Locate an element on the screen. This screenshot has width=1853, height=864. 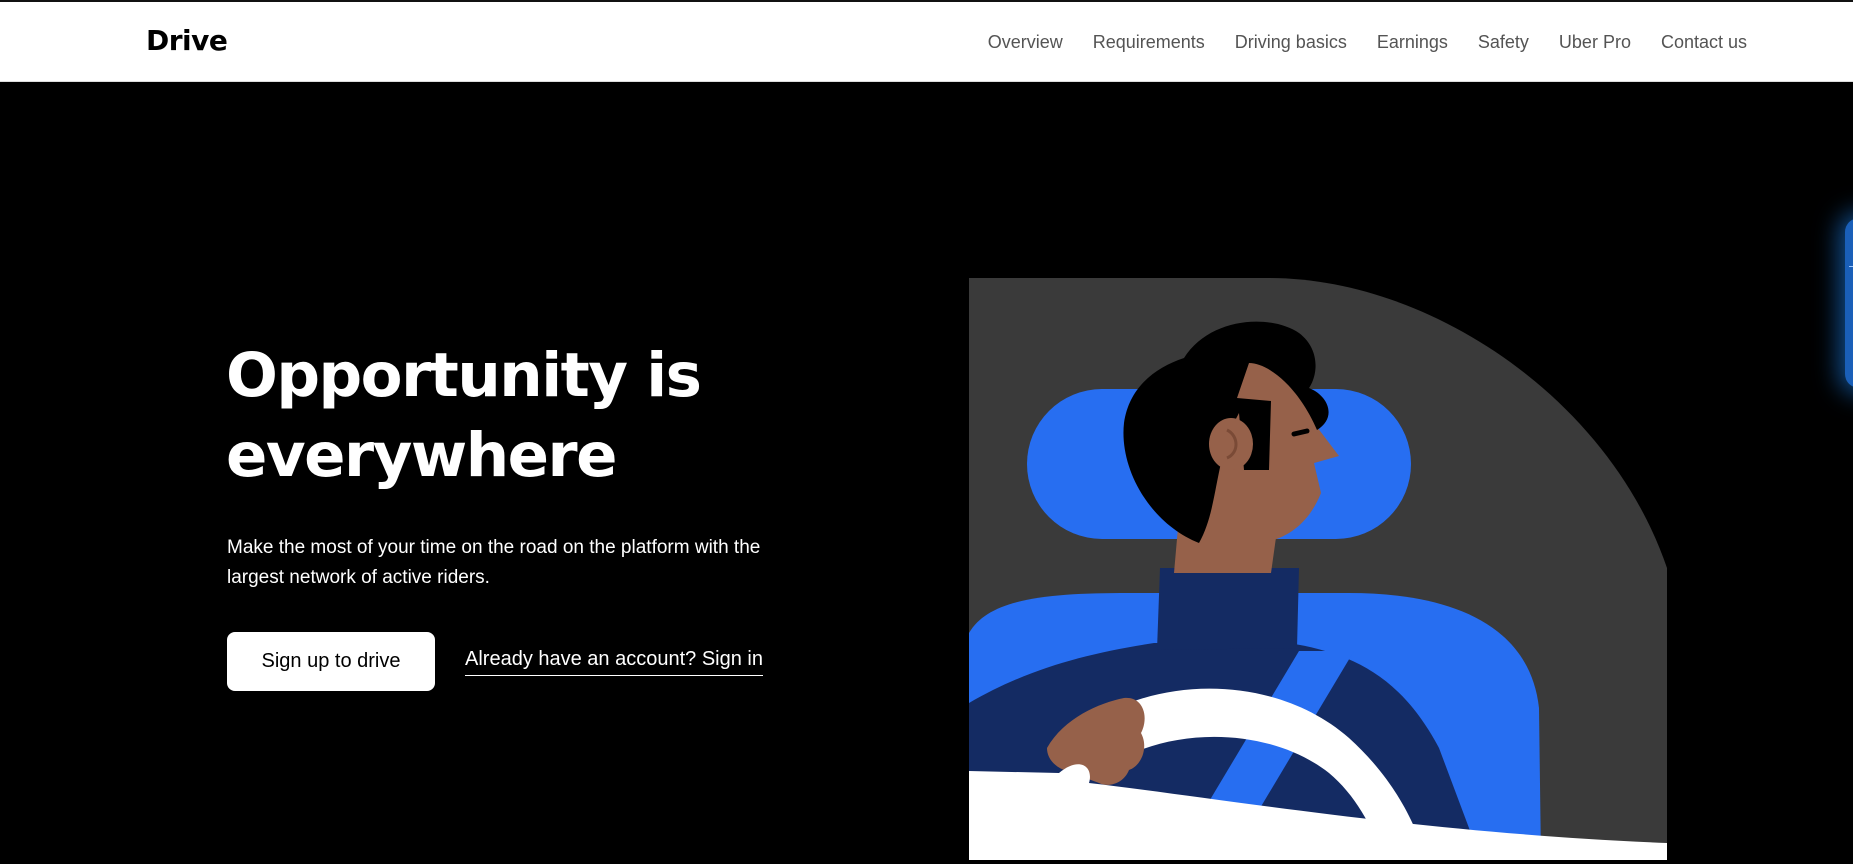
eye is located at coordinates (1300, 432).